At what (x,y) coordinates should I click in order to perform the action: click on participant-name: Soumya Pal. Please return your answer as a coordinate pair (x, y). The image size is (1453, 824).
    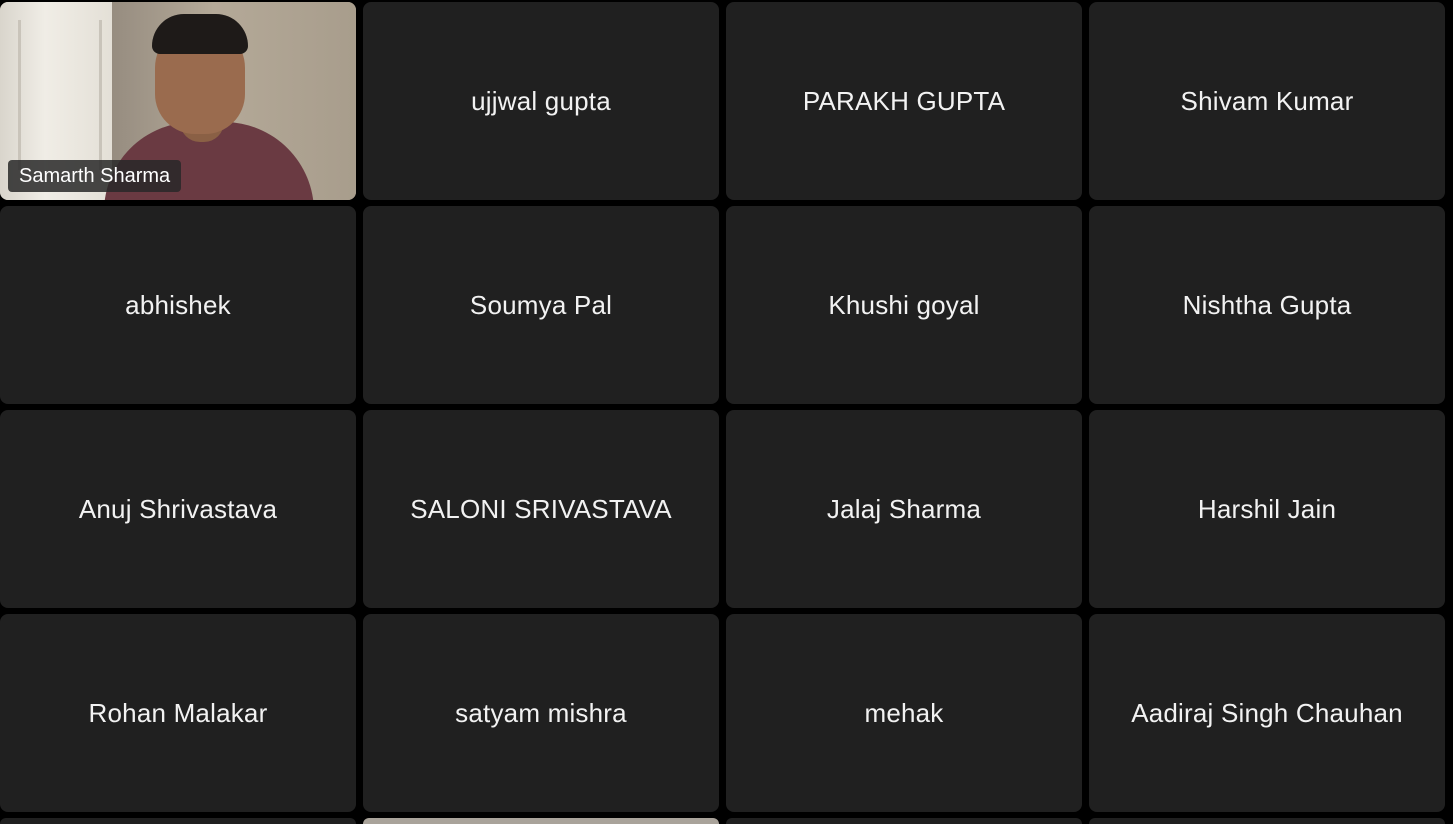
    Looking at the image, I should click on (541, 304).